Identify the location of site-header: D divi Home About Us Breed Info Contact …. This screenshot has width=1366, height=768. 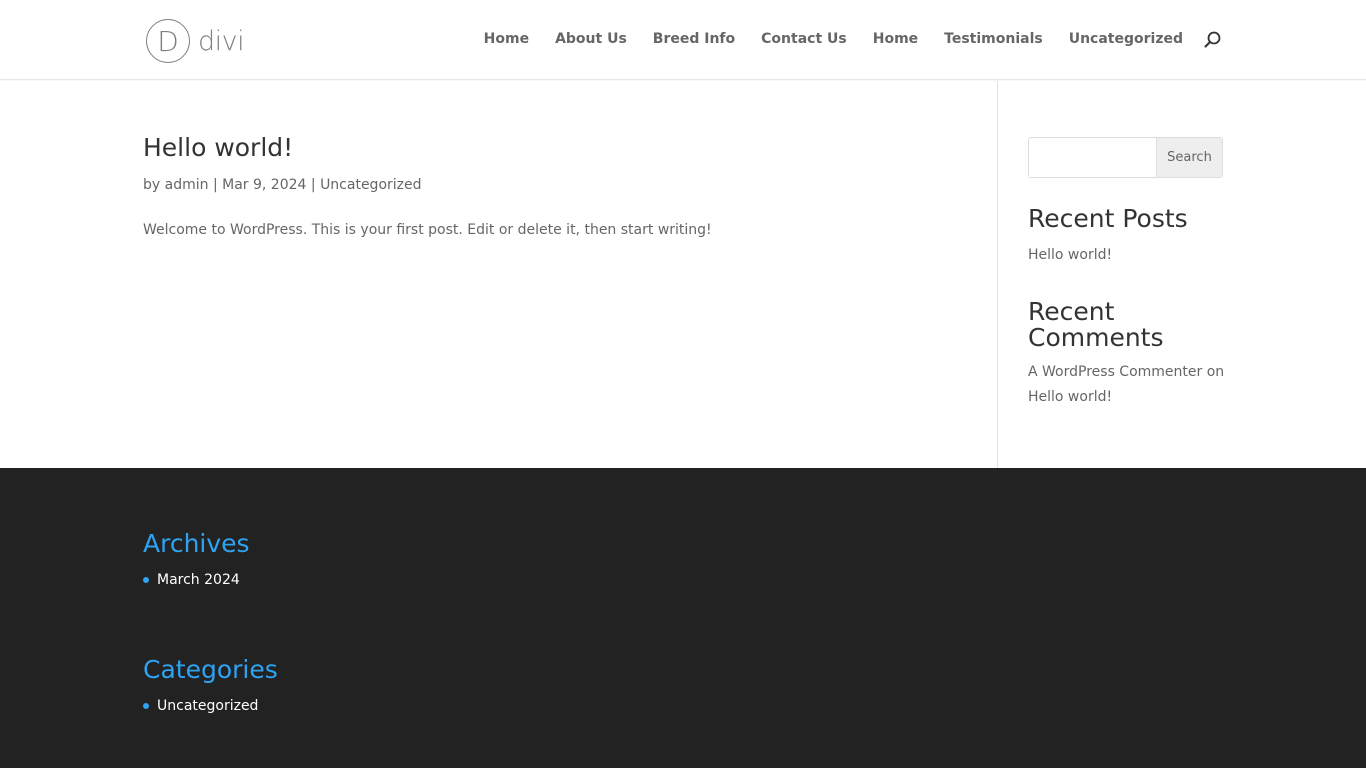
(683, 40).